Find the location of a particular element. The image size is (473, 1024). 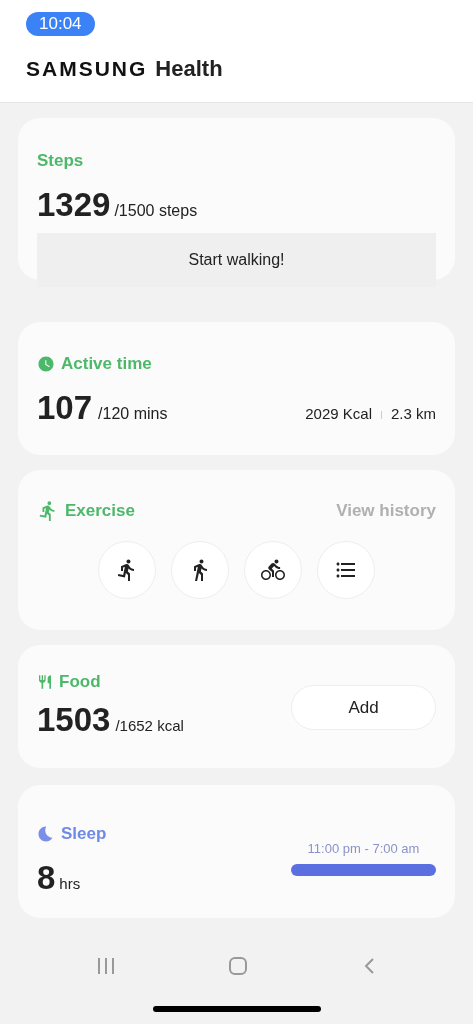

bicycle-icon is located at coordinates (273, 569).